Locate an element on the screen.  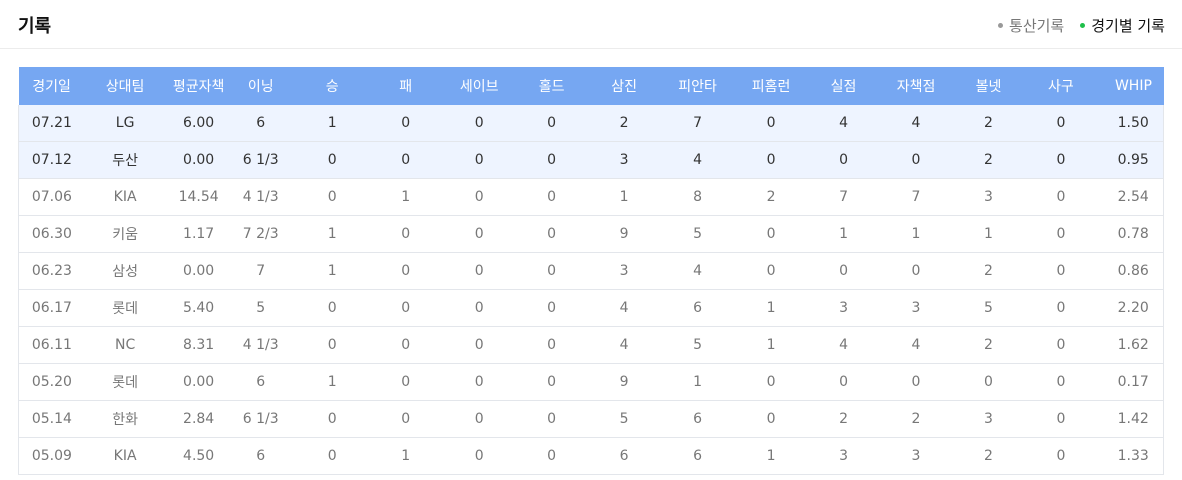
table-cell: 키움 is located at coordinates (125, 234).